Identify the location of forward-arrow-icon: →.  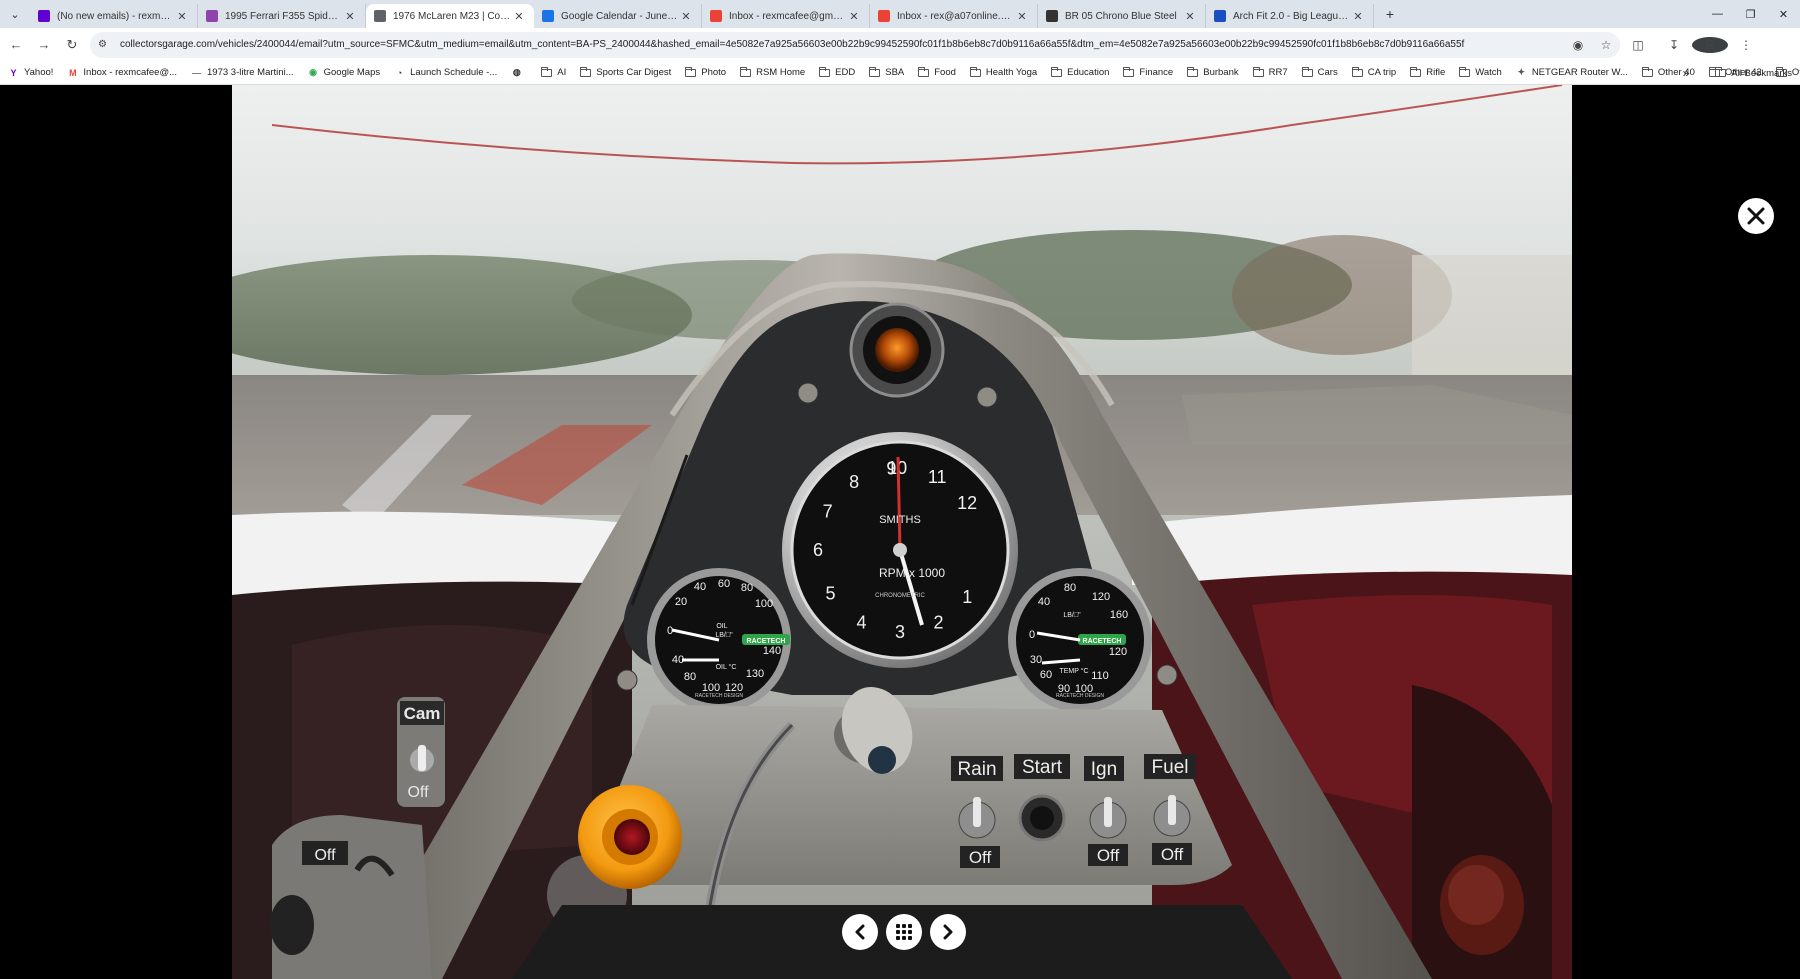
(44, 45).